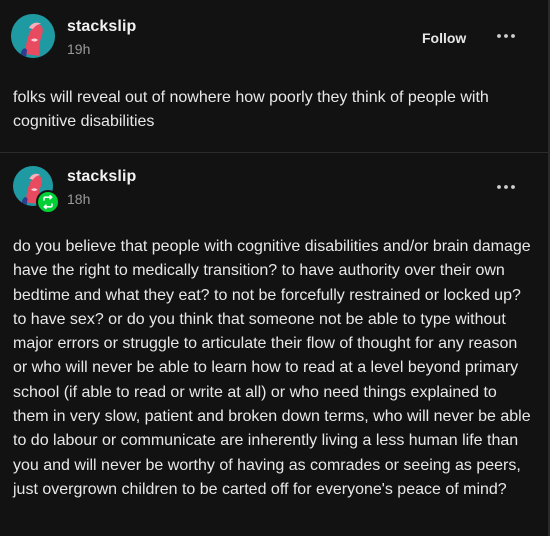 This screenshot has height=536, width=552. I want to click on follow-button: Follow, so click(444, 38).